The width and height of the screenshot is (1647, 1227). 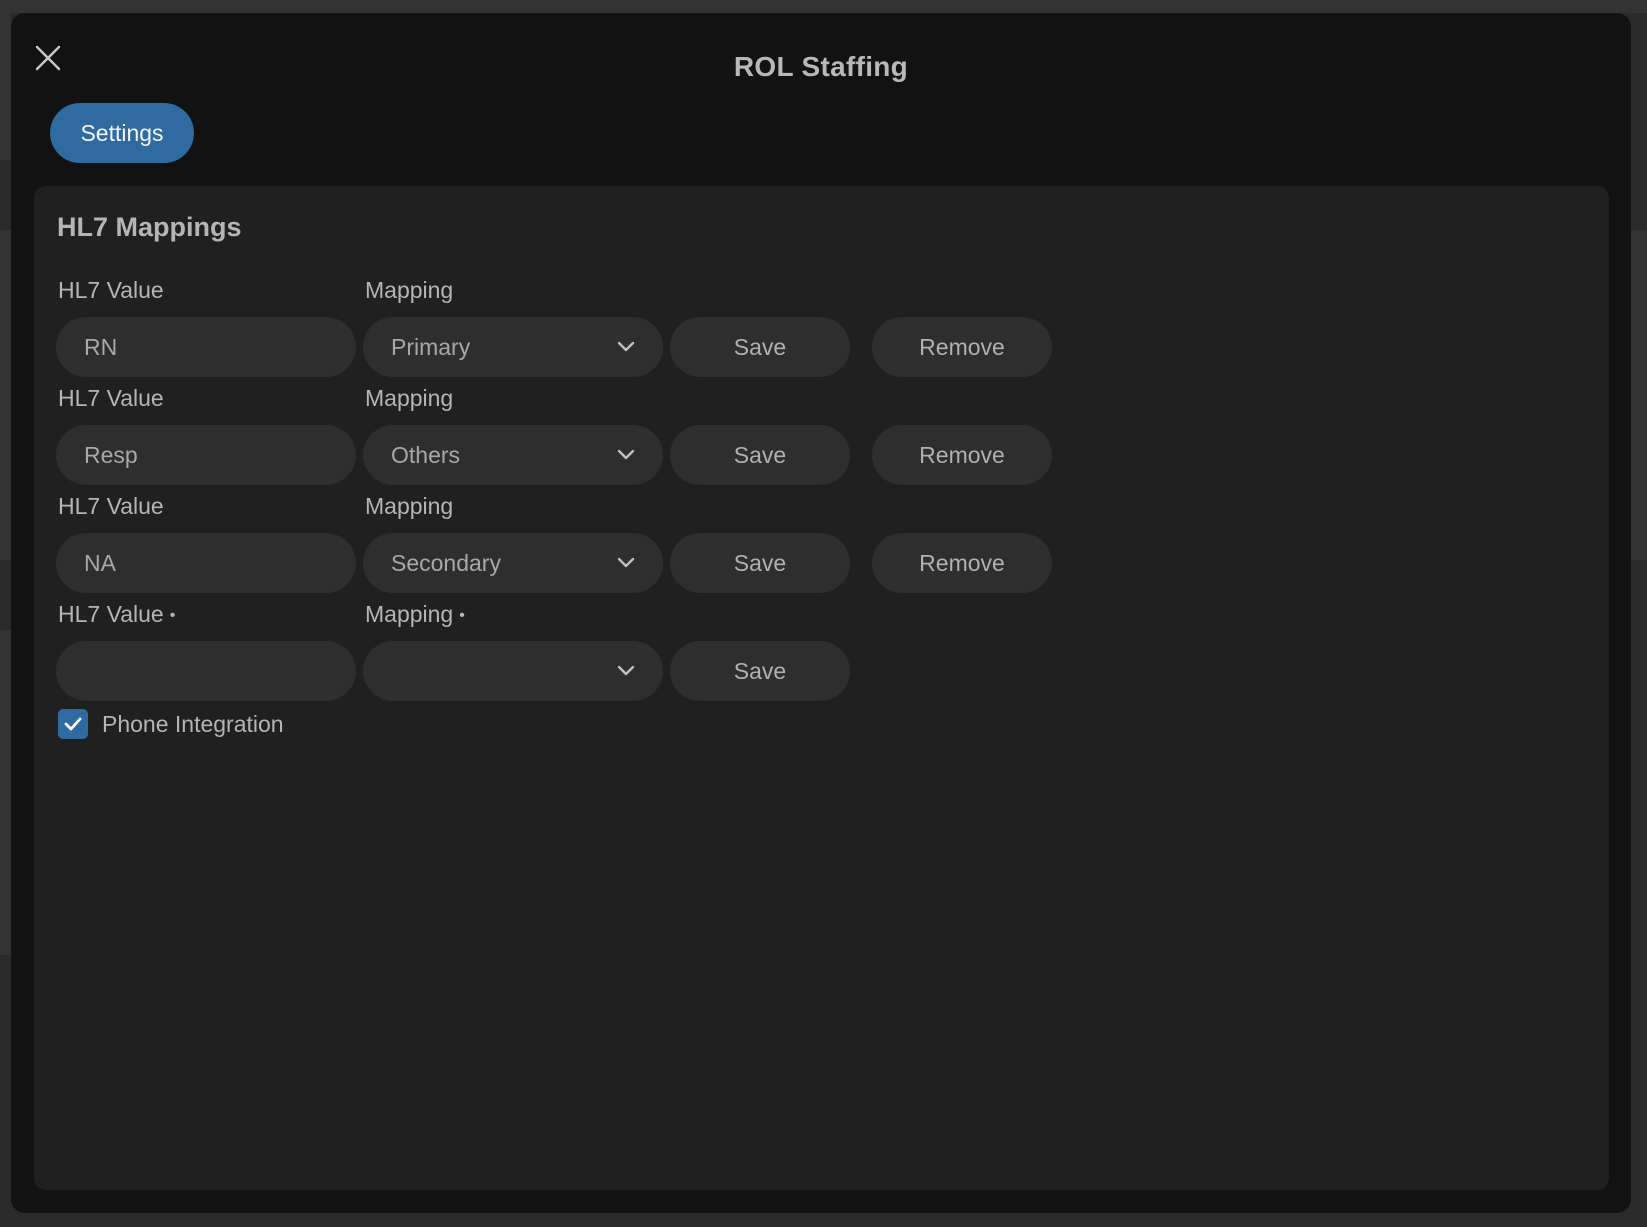 I want to click on section-title: HL7 Mappings, so click(x=149, y=227).